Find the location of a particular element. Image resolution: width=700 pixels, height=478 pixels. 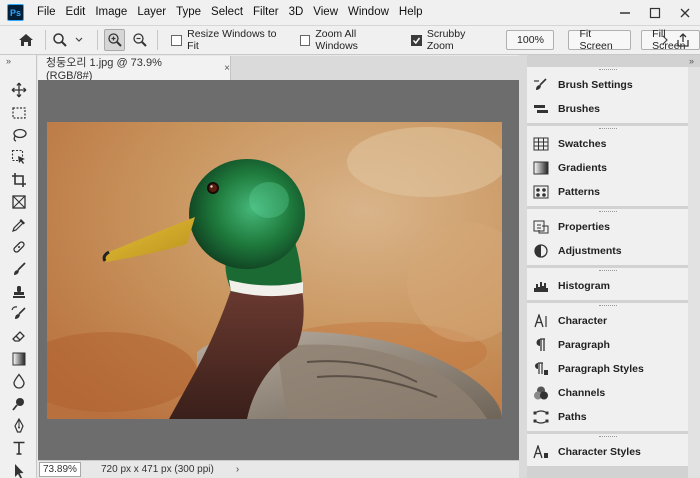

checkbox-box-checked is located at coordinates (416, 40).